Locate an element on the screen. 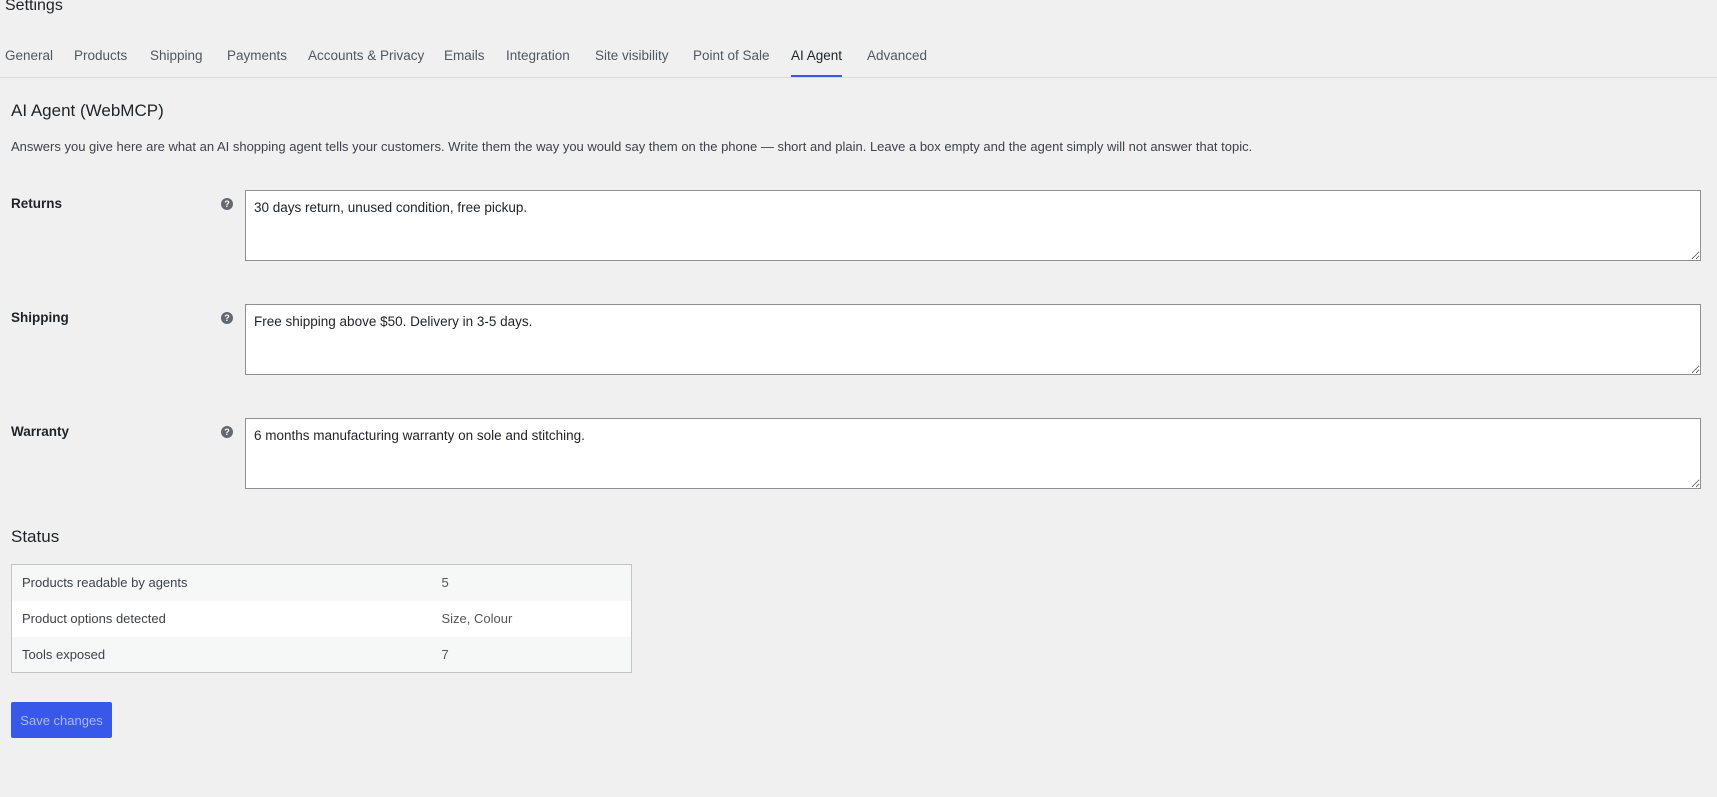  tab-payments: Payments is located at coordinates (257, 61).